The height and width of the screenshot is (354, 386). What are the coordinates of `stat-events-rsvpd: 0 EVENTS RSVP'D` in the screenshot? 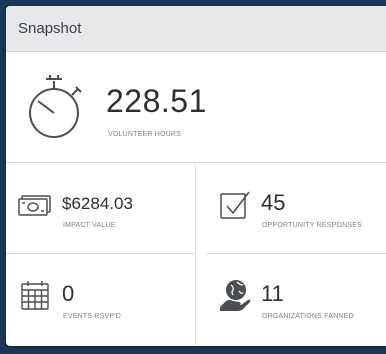 It's located at (101, 300).